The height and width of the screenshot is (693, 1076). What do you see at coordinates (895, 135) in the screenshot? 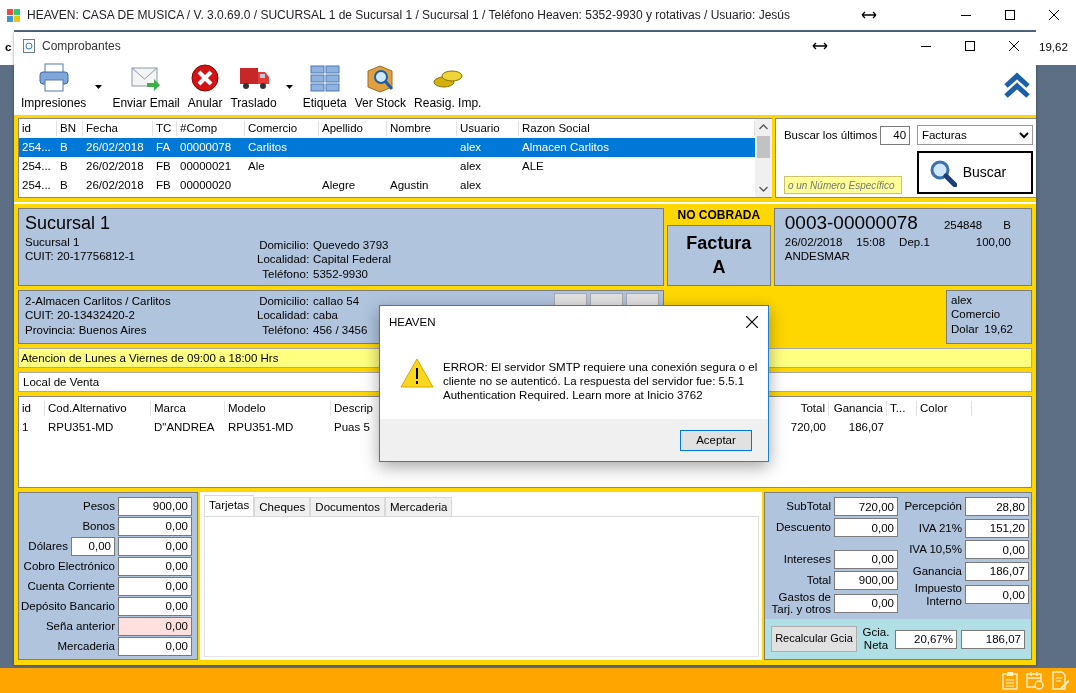
I see `count-field: 40` at bounding box center [895, 135].